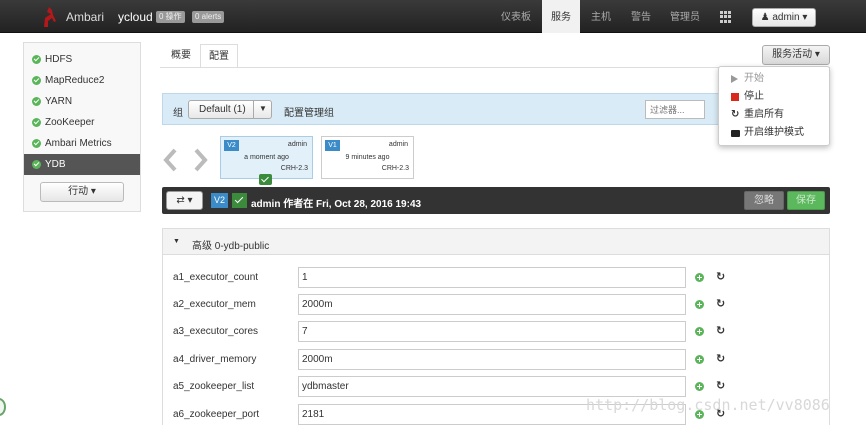 The image size is (866, 425). I want to click on camera-icon, so click(735, 133).